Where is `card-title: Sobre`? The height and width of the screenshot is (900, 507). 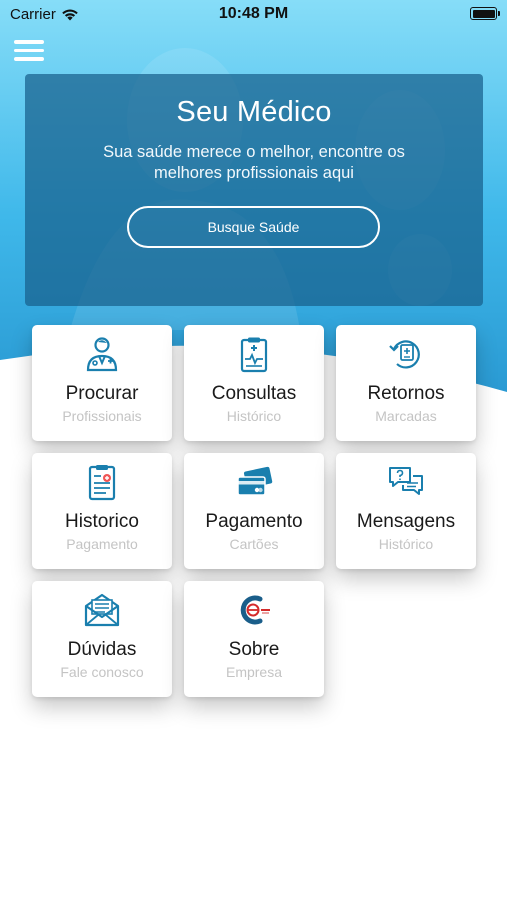 card-title: Sobre is located at coordinates (254, 649).